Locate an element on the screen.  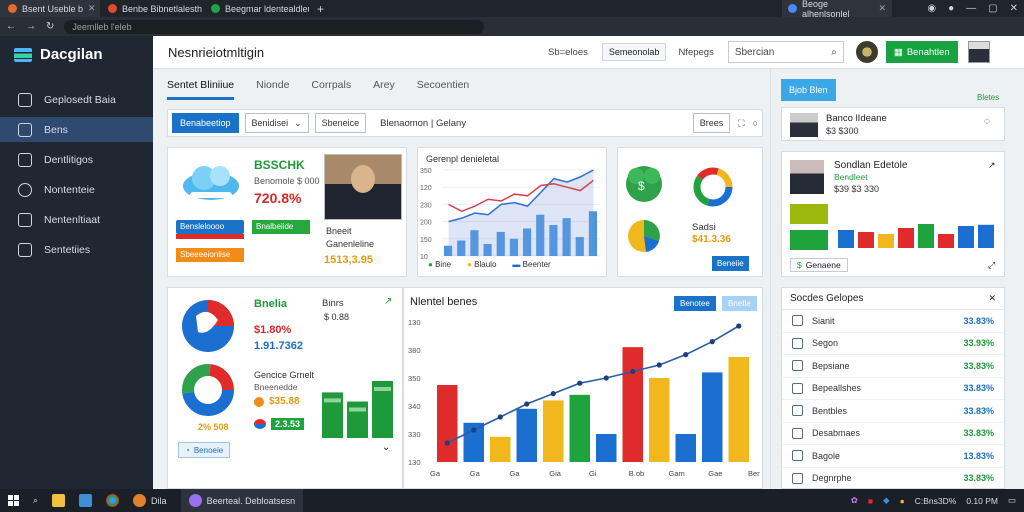
reload-icon: ↻ is located at coordinates (50, 26).